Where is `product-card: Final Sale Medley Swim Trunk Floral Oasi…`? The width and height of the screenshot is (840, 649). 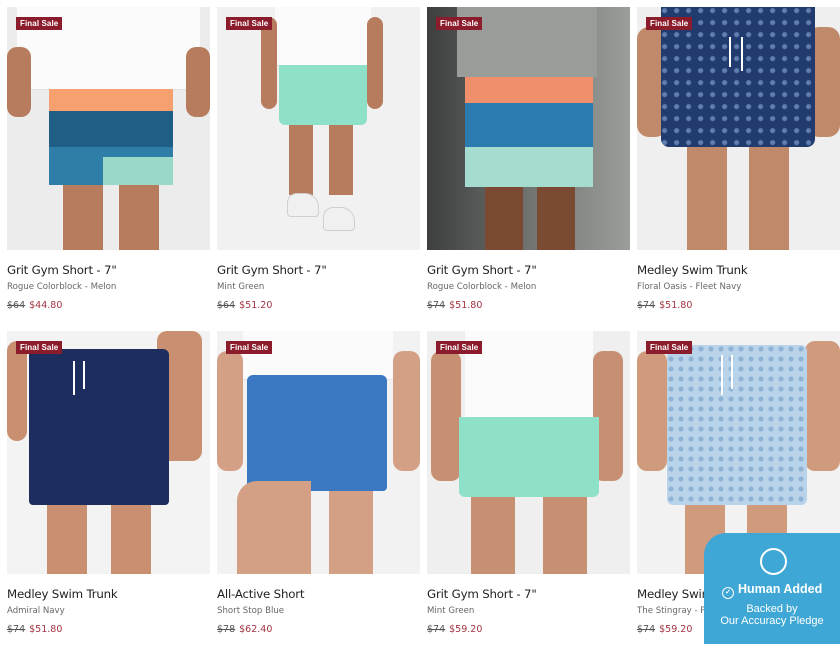 product-card: Final Sale Medley Swim Trunk Floral Oasi… is located at coordinates (738, 166).